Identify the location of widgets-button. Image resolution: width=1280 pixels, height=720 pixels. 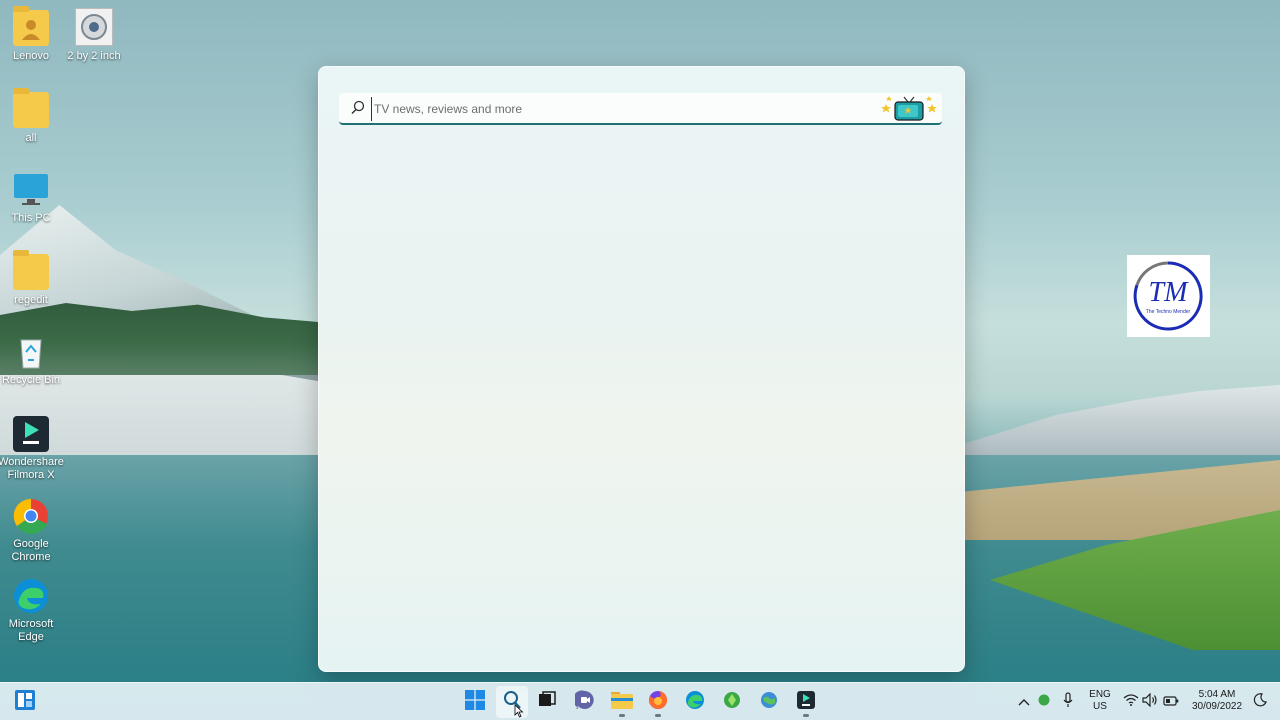
(25, 702).